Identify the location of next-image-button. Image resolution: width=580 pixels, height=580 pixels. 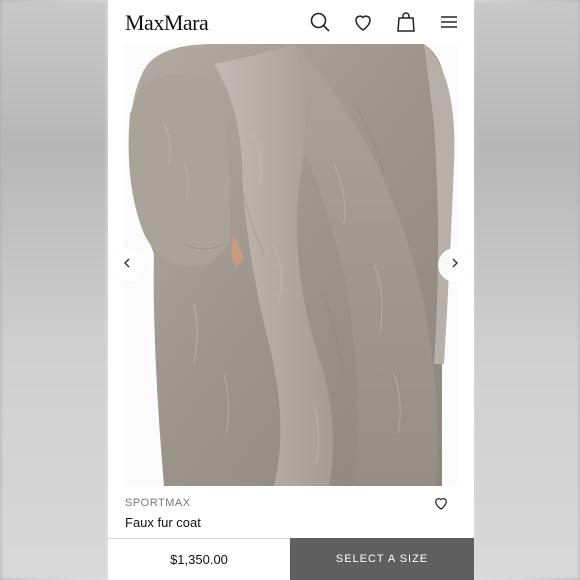
(455, 265).